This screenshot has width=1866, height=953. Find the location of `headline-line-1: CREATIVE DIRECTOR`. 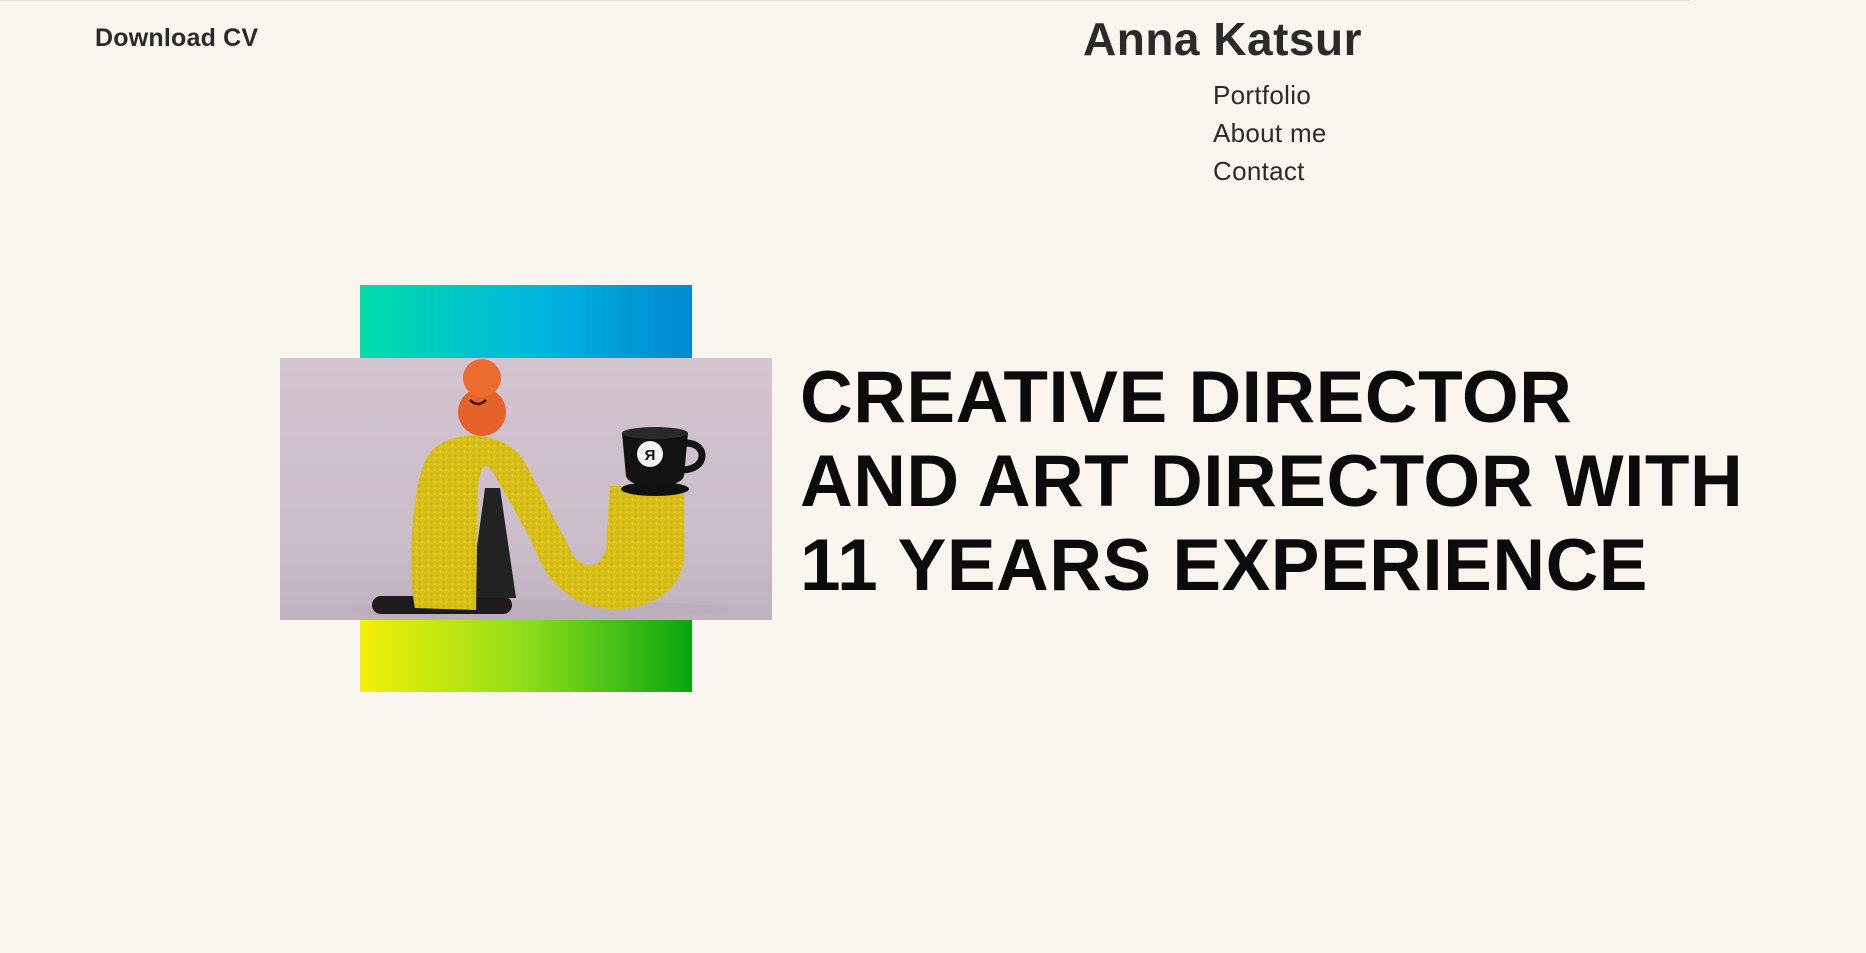

headline-line-1: CREATIVE DIRECTOR is located at coordinates (1186, 397).